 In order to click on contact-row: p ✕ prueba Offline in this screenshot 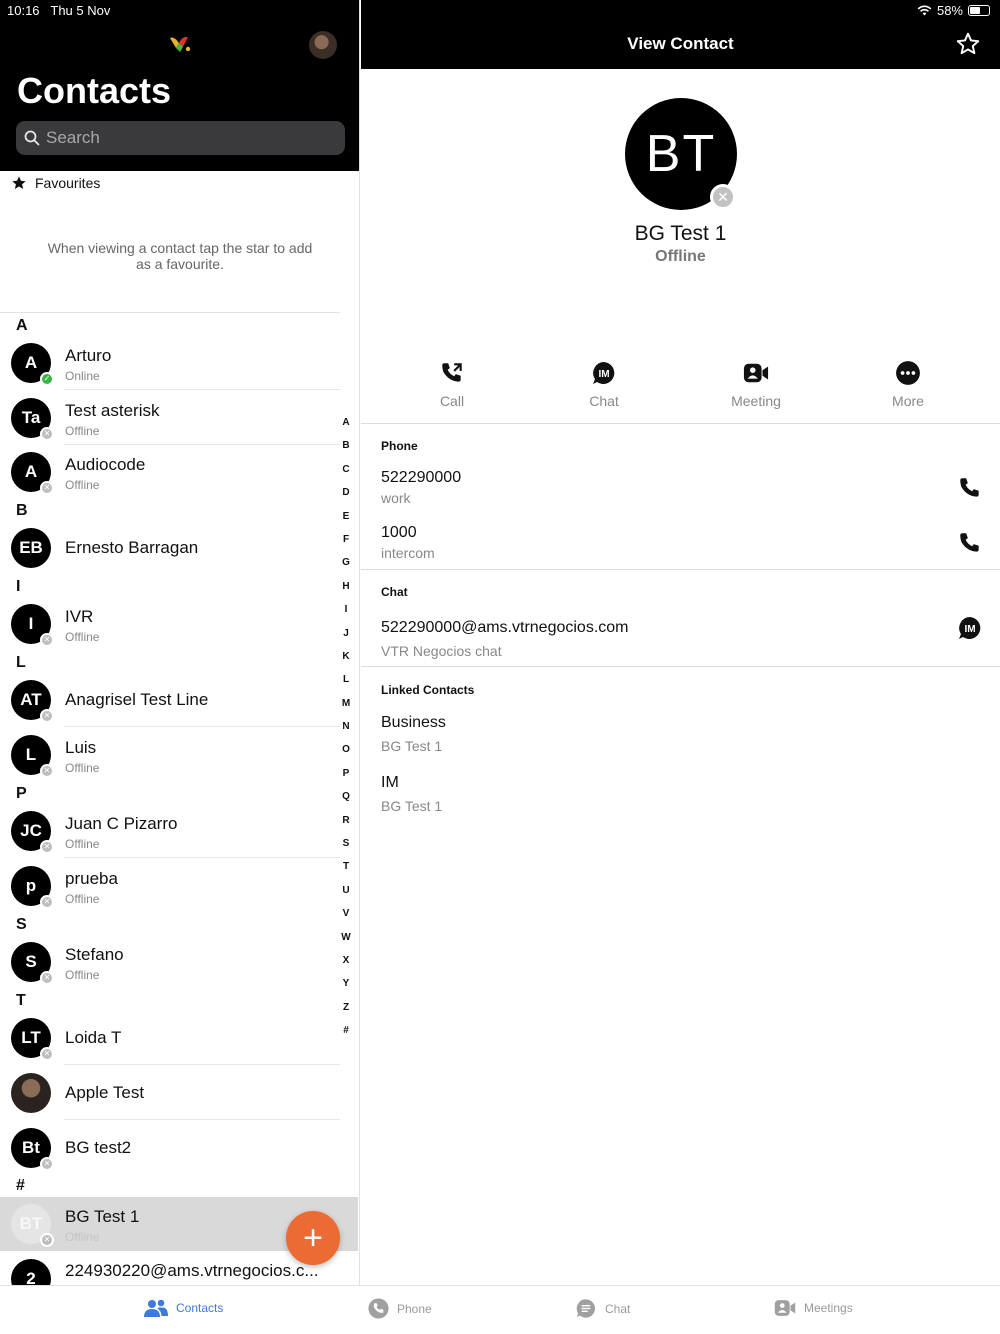, I will do `click(172, 886)`.